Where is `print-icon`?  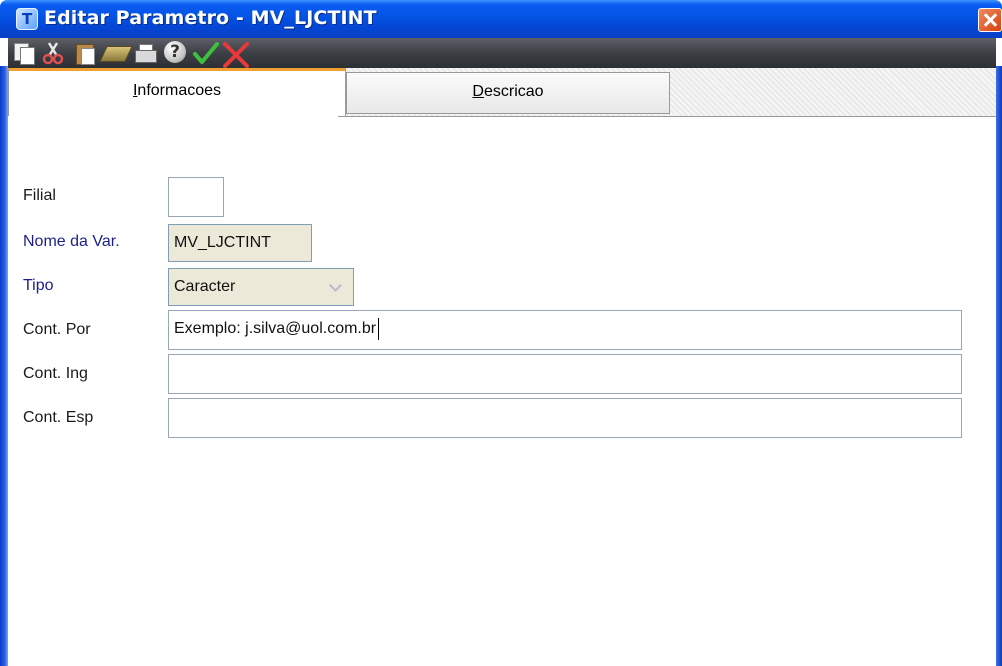 print-icon is located at coordinates (145, 53).